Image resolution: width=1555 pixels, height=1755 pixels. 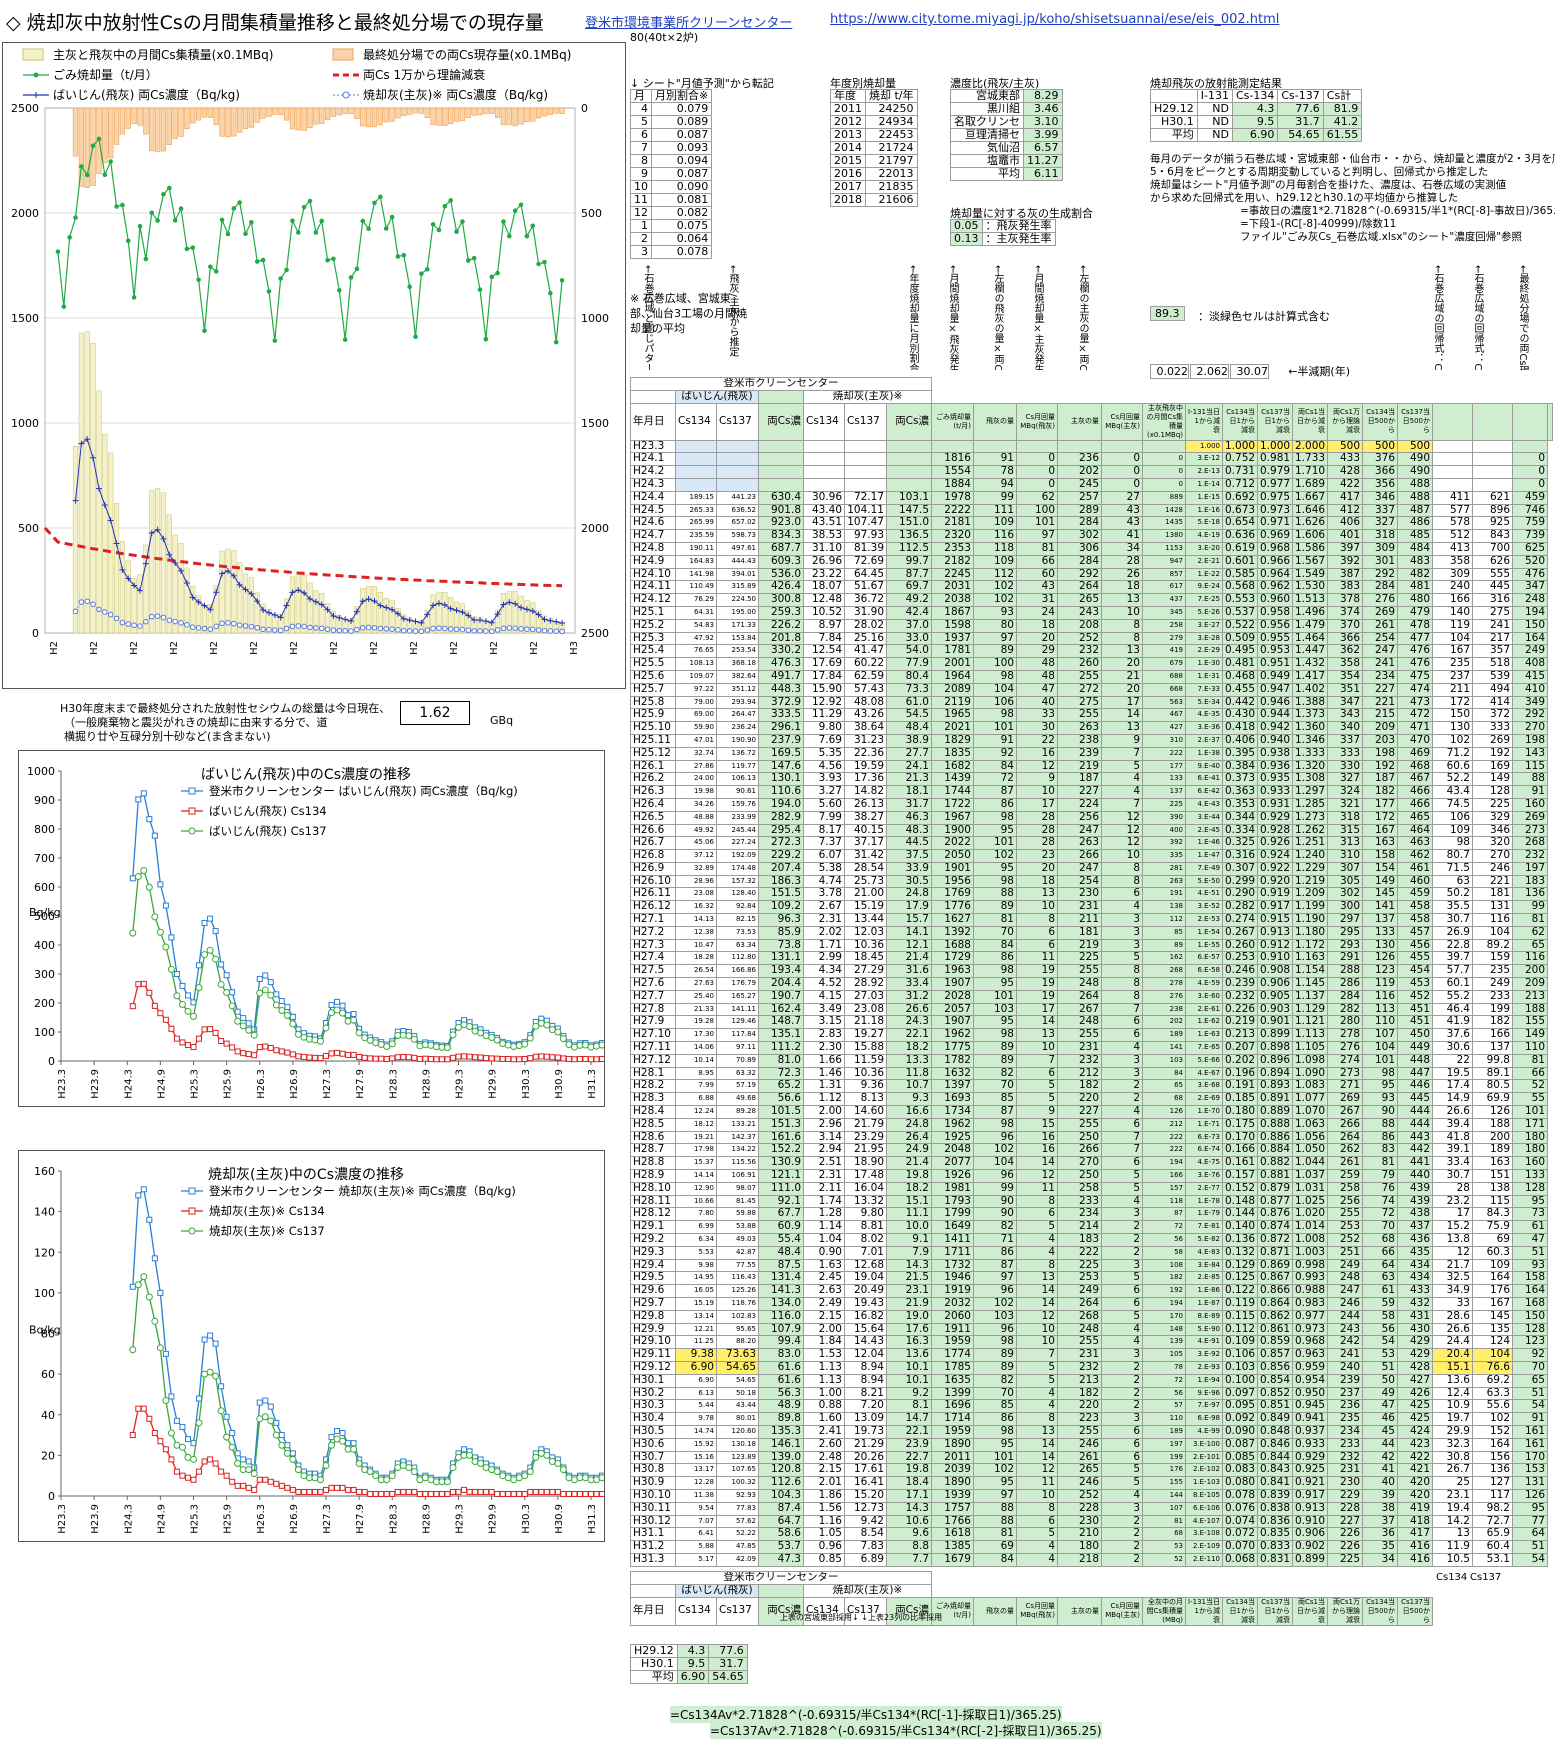 What do you see at coordinates (952, 1227) in the screenshot?
I see `table-cell: 1649` at bounding box center [952, 1227].